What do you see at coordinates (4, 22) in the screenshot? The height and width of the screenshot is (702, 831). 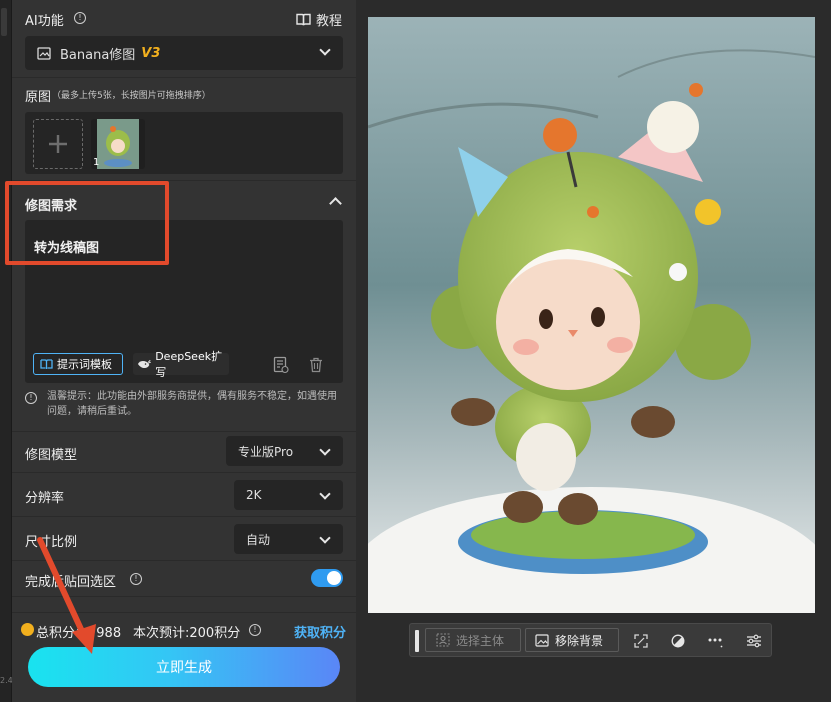 I see `gutter-marker` at bounding box center [4, 22].